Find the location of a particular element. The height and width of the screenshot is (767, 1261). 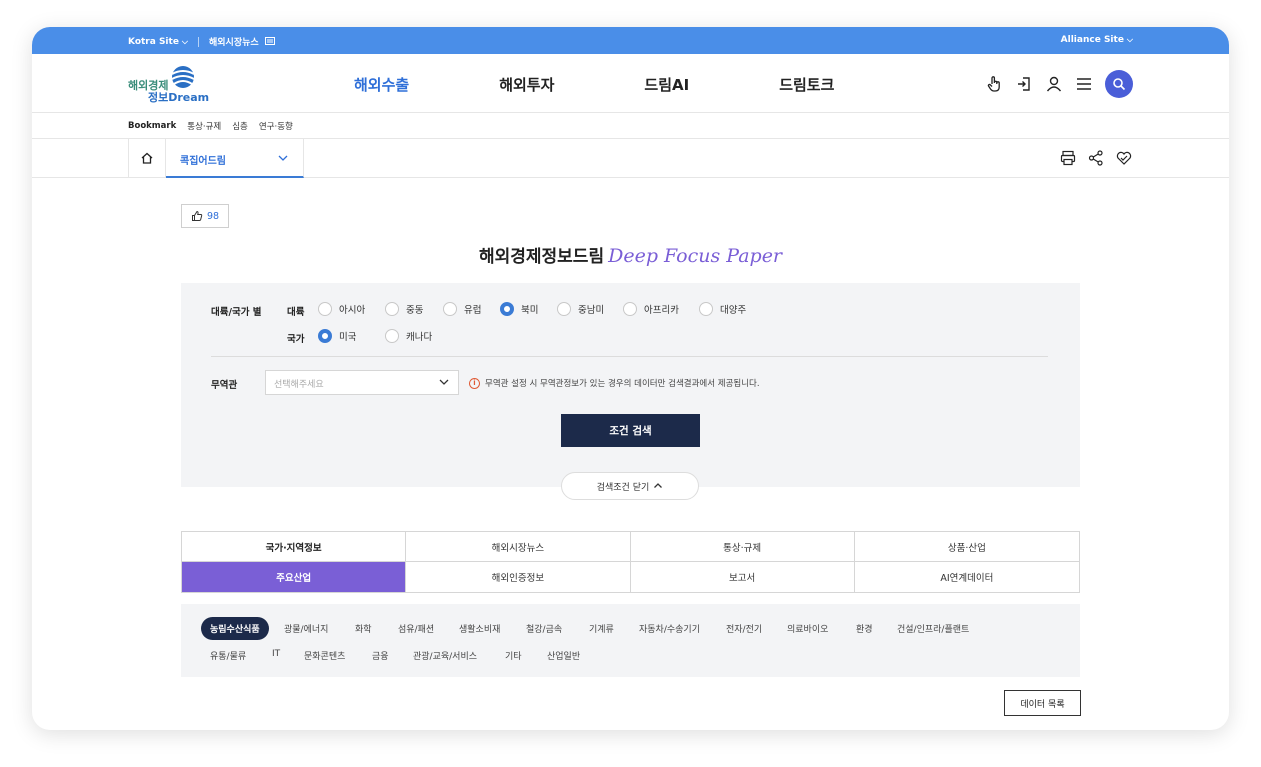

chip-etc: 기타 is located at coordinates (513, 655).